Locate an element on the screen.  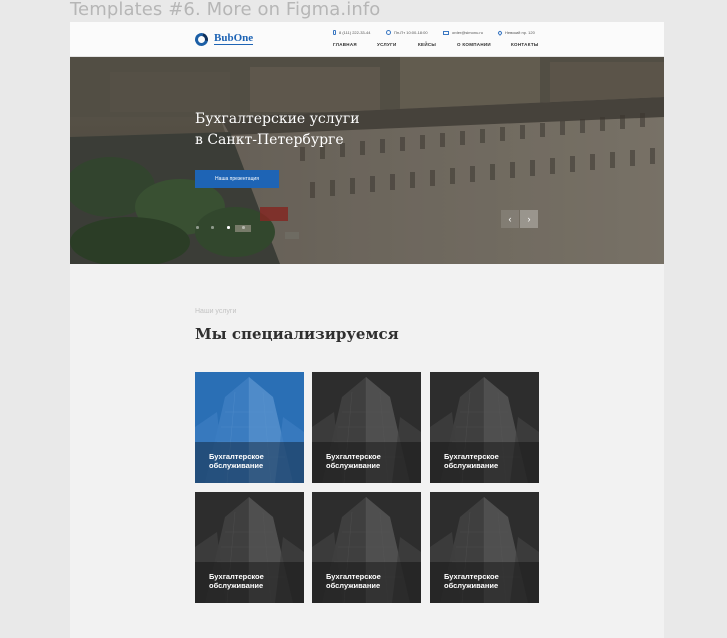
slider-dot-active is located at coordinates (228, 227).